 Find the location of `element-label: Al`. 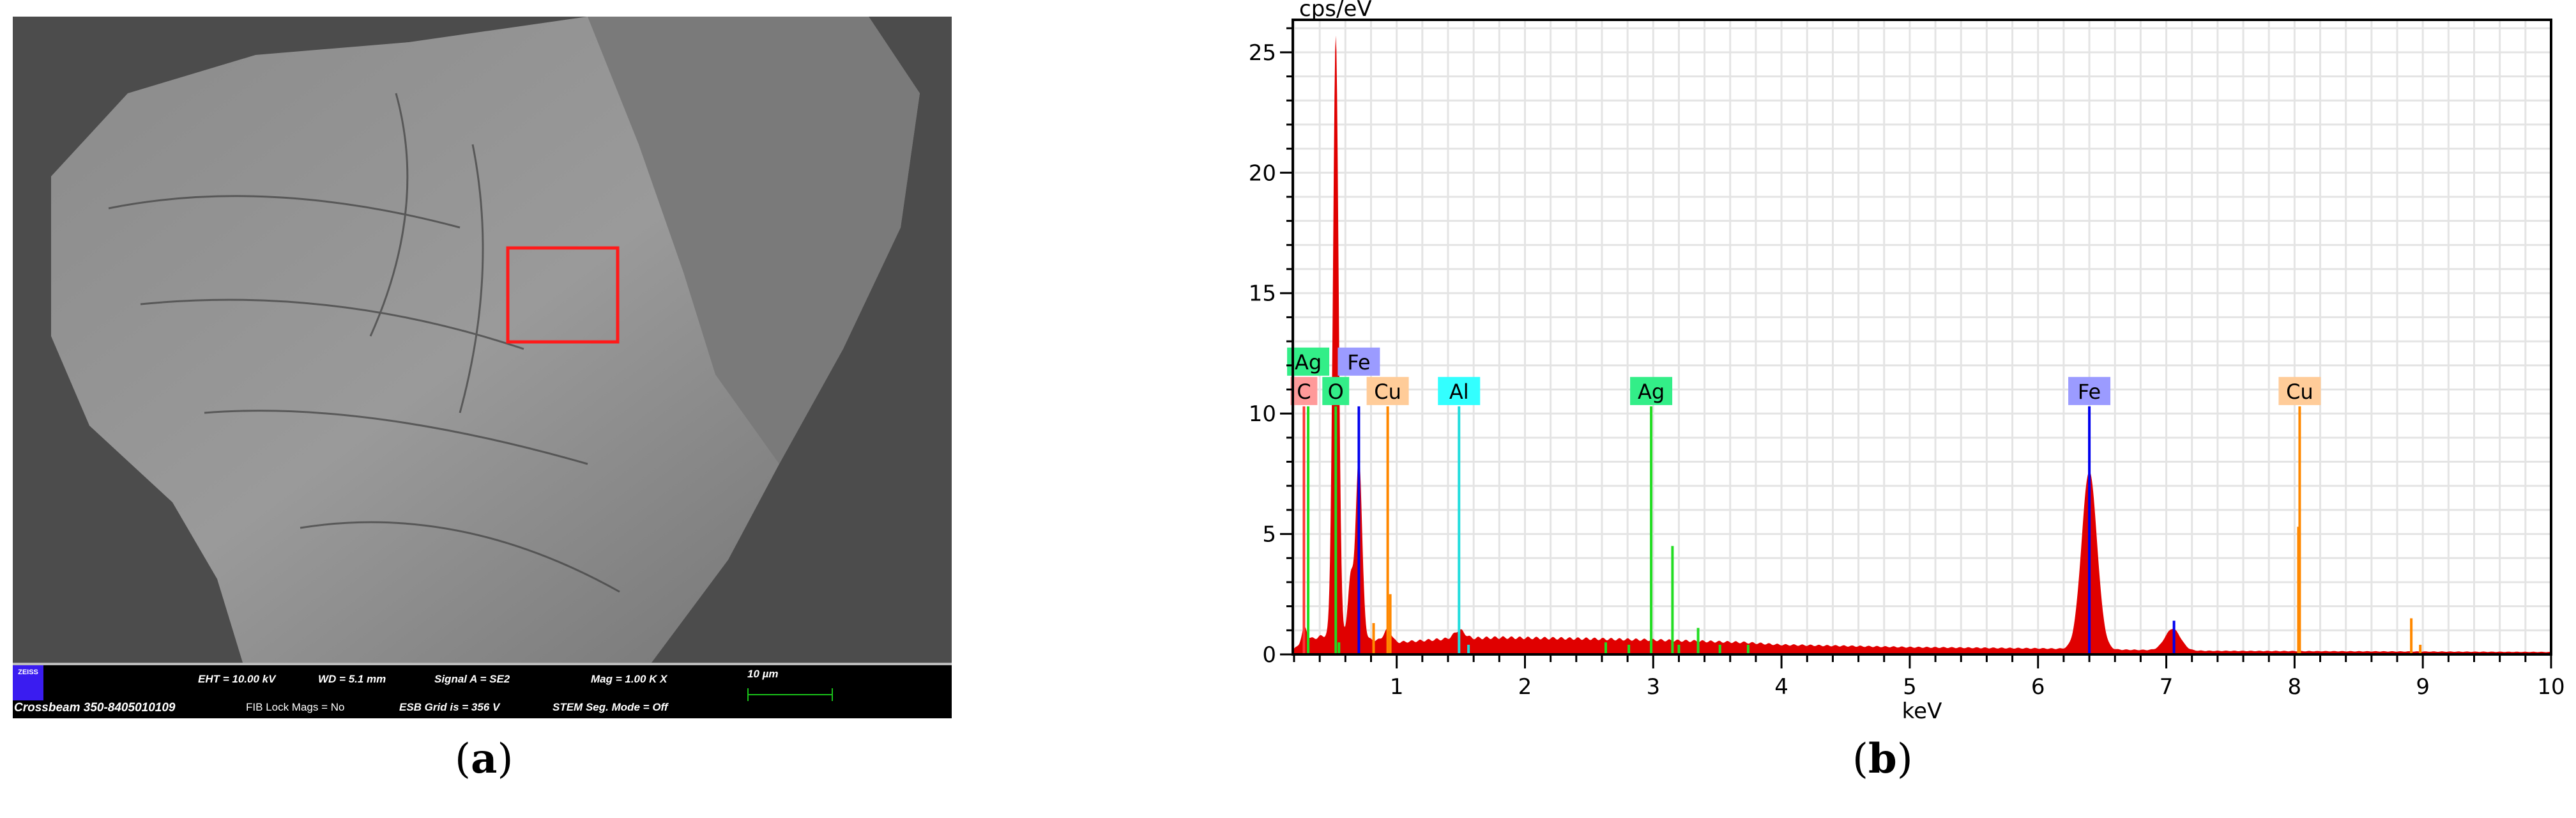

element-label: Al is located at coordinates (1459, 392).